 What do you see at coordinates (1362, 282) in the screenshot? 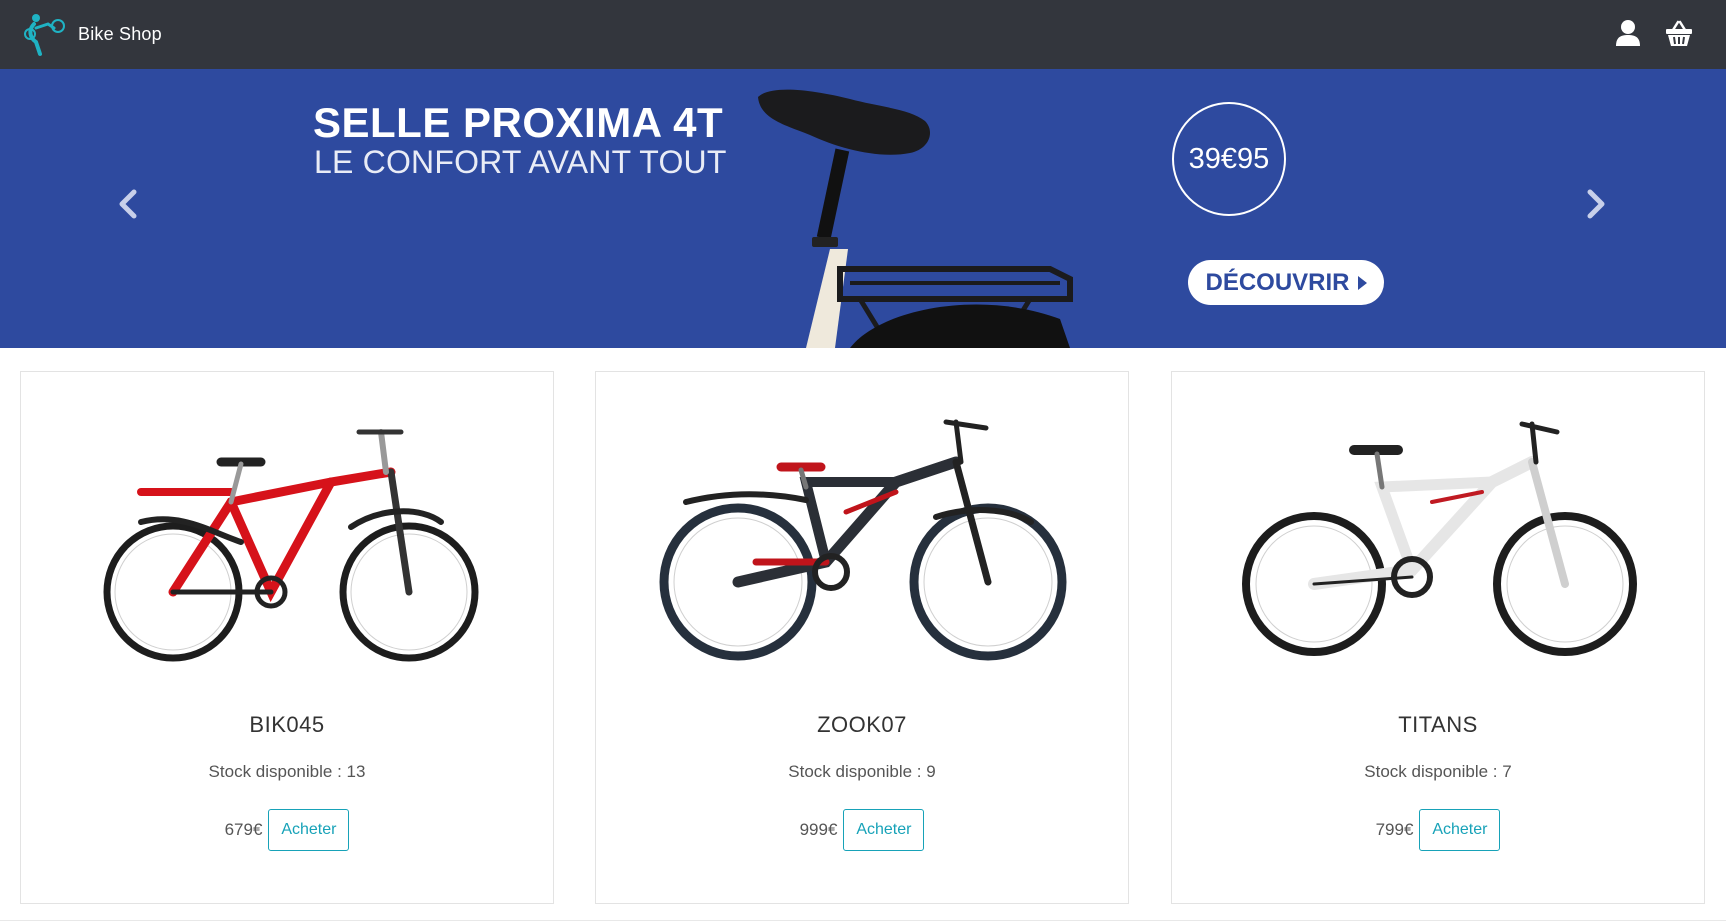
I see `caret-right-icon` at bounding box center [1362, 282].